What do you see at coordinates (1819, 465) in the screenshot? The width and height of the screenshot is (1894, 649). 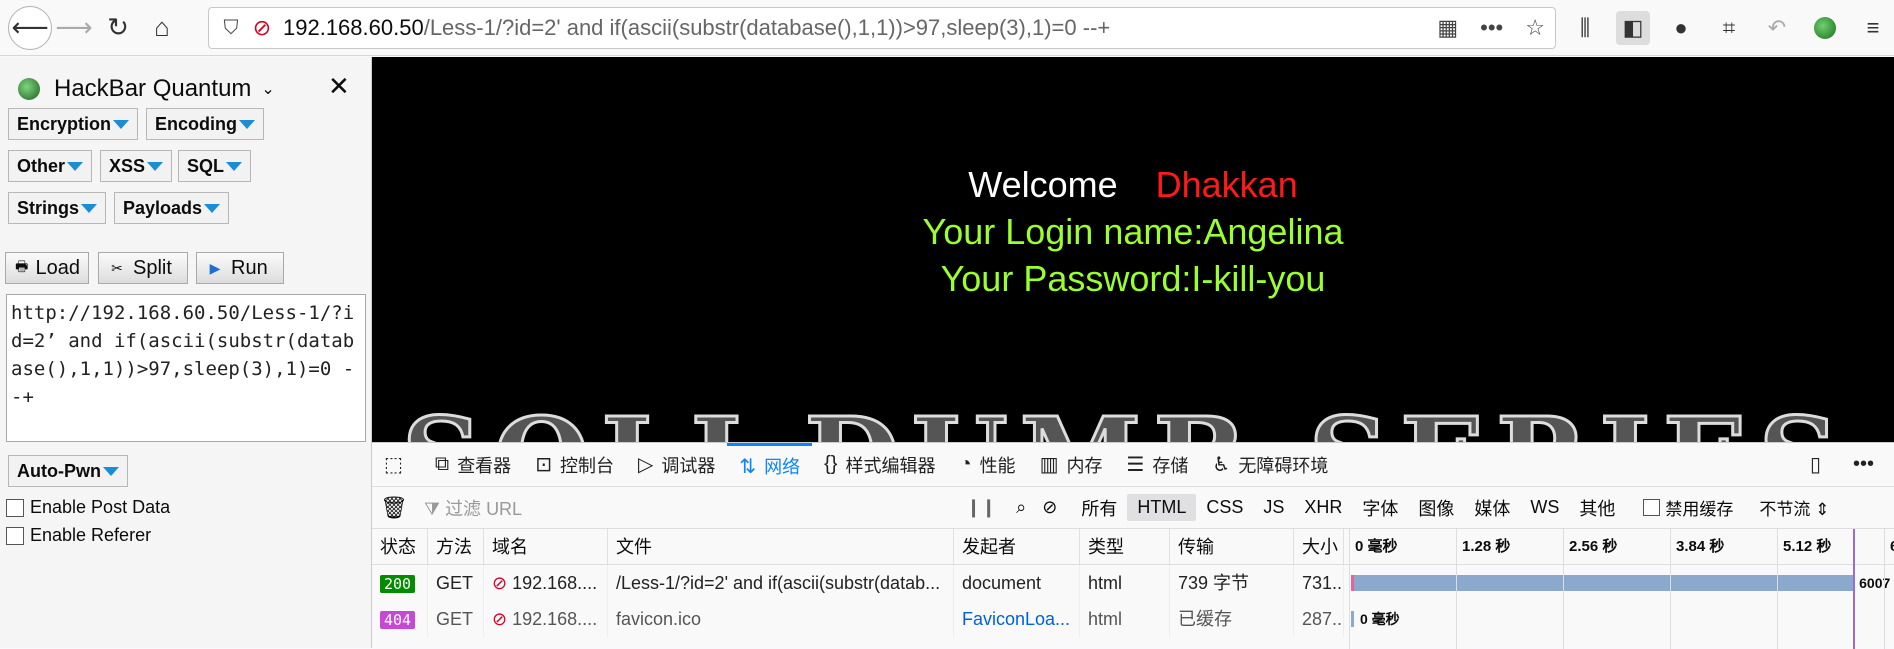 I see `responsive-mode-button: ▯` at bounding box center [1819, 465].